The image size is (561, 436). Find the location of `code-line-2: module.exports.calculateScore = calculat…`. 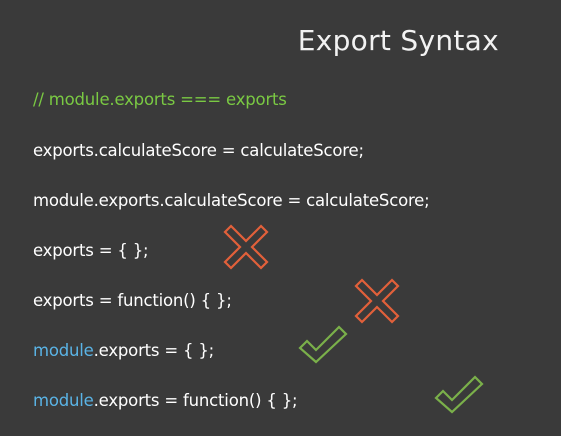

code-line-2: module.exports.calculateScore = calculat… is located at coordinates (231, 200).